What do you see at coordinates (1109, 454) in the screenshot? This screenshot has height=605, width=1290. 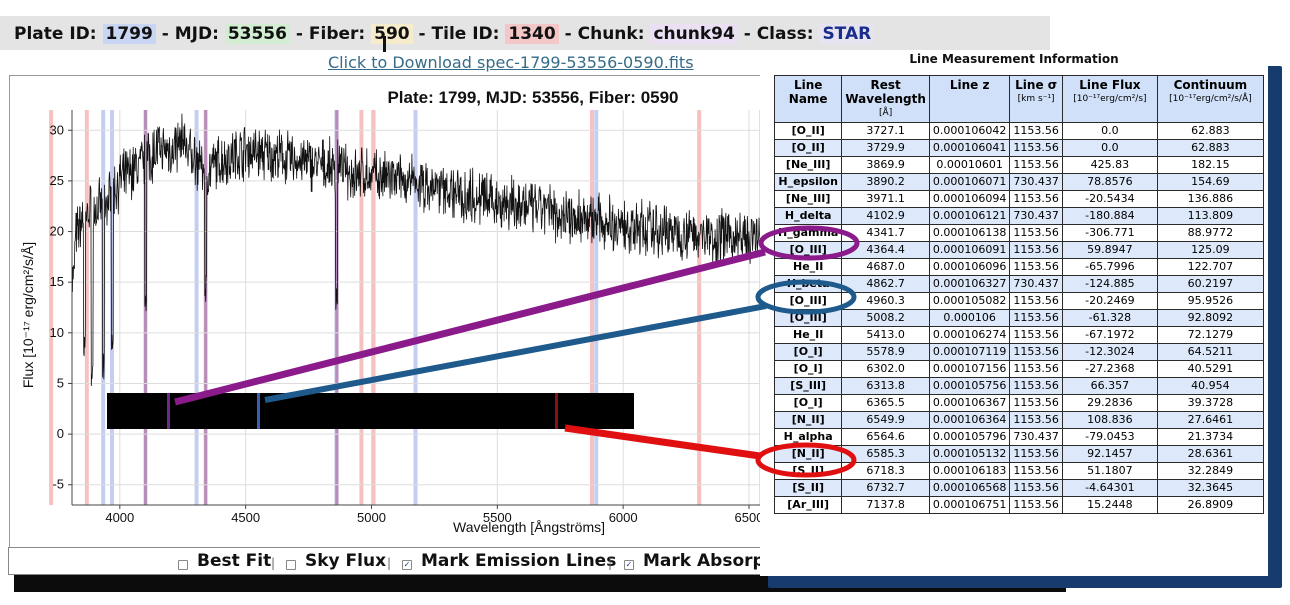 I see `cell-line-flux: 92.1457` at bounding box center [1109, 454].